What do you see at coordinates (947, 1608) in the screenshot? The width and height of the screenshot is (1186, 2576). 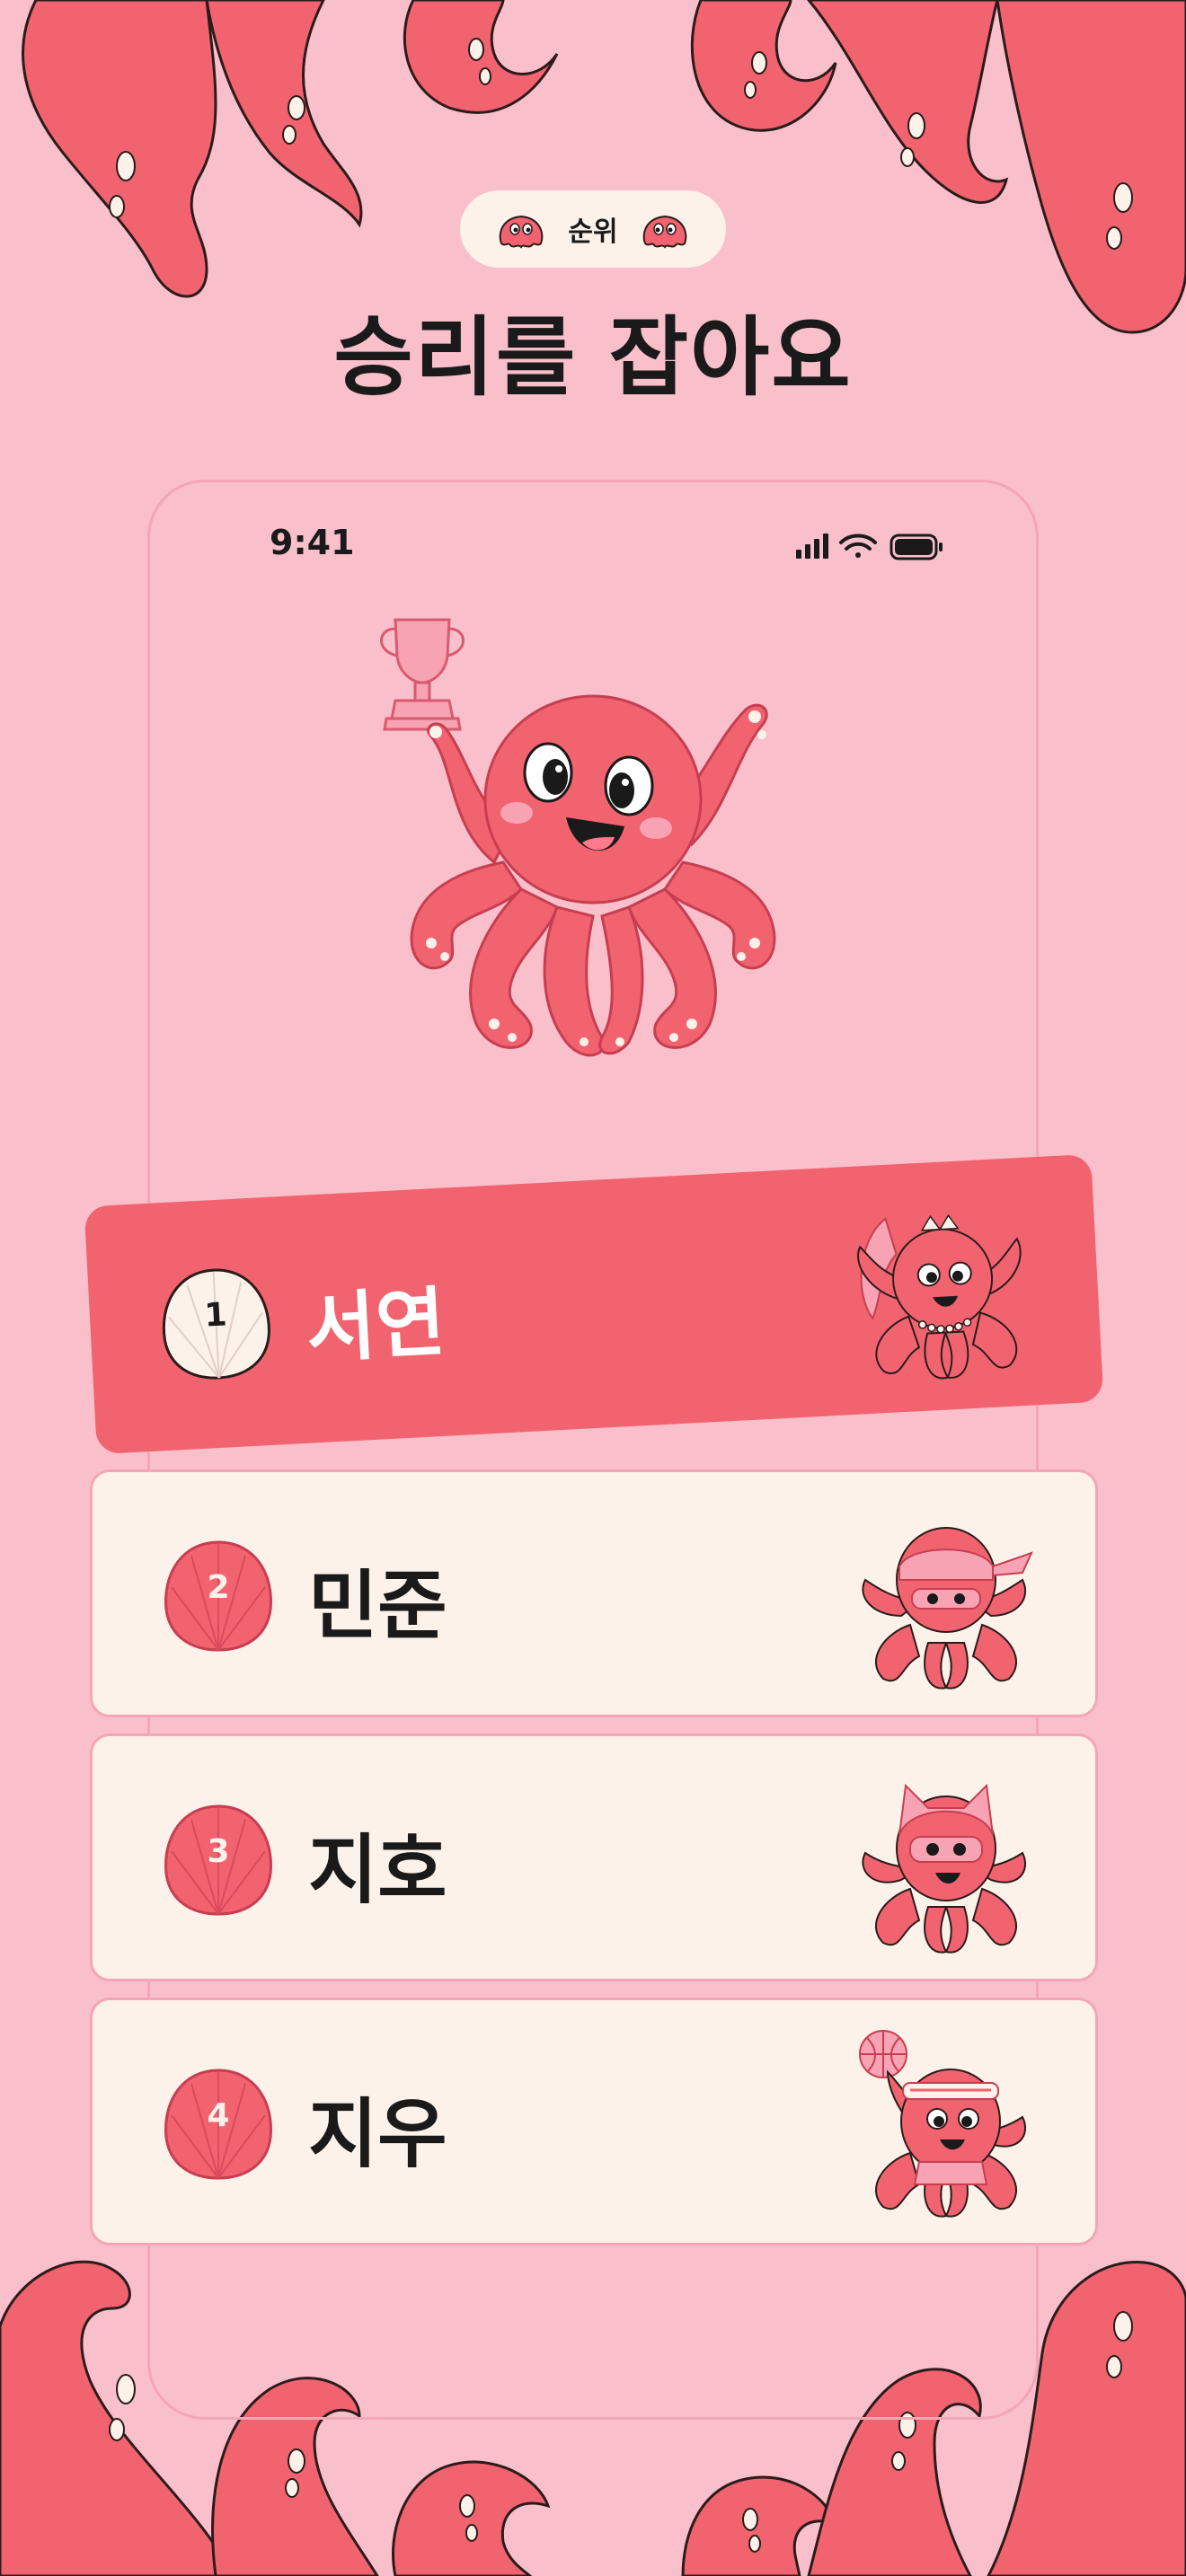 I see `octopus-ninja-avatar-icon` at bounding box center [947, 1608].